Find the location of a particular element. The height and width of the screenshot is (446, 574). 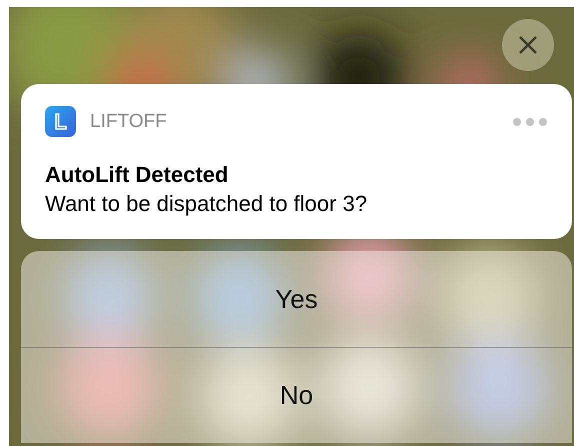

close-button is located at coordinates (528, 45).